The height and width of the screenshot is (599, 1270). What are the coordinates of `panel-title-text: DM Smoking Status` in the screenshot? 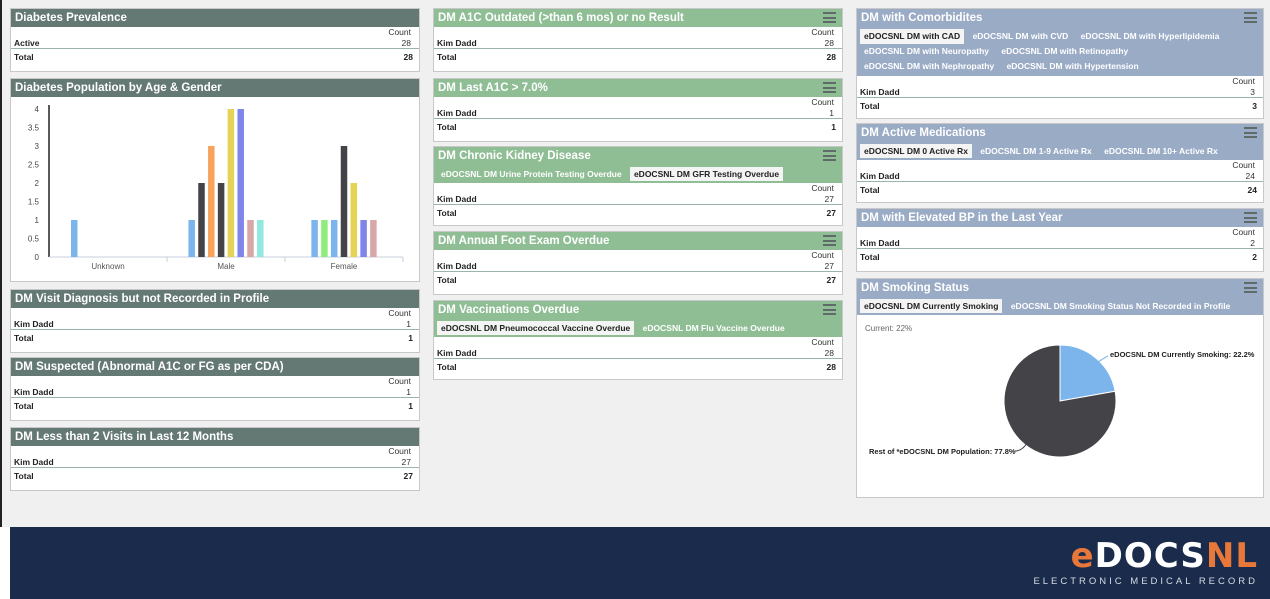 It's located at (915, 288).